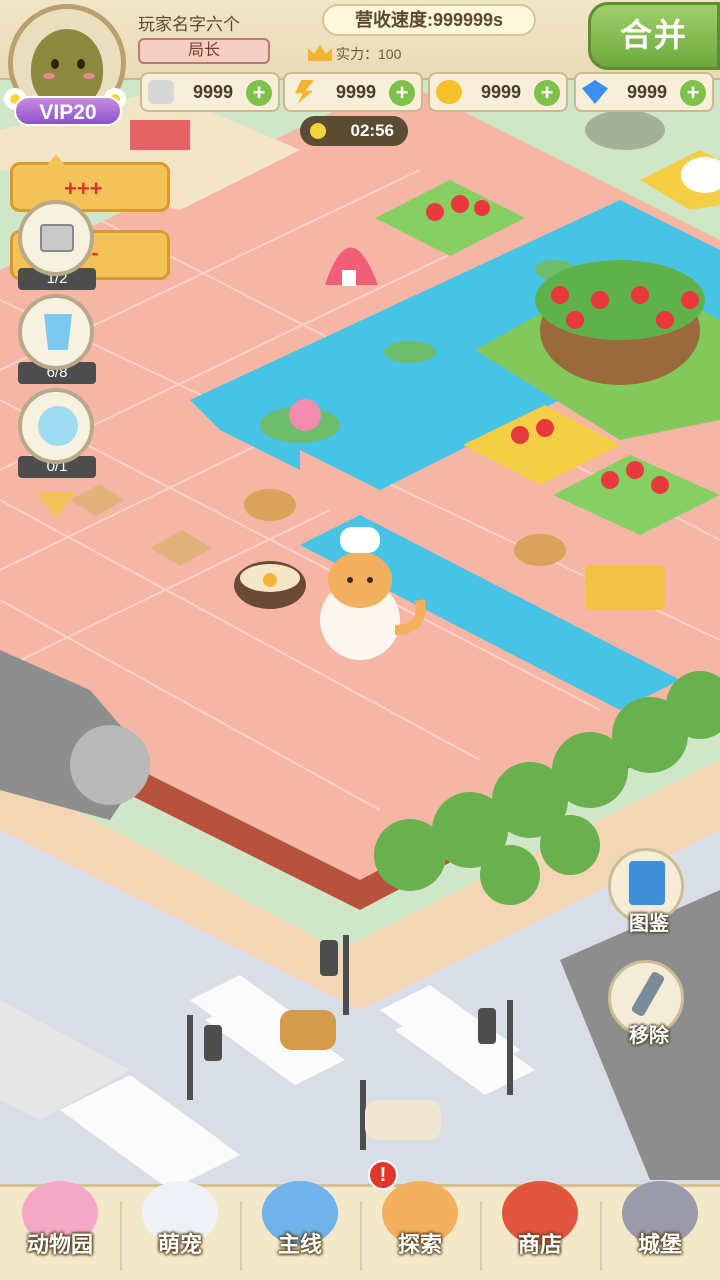 The width and height of the screenshot is (720, 1280). I want to click on nav-label: 探索, so click(419, 1244).